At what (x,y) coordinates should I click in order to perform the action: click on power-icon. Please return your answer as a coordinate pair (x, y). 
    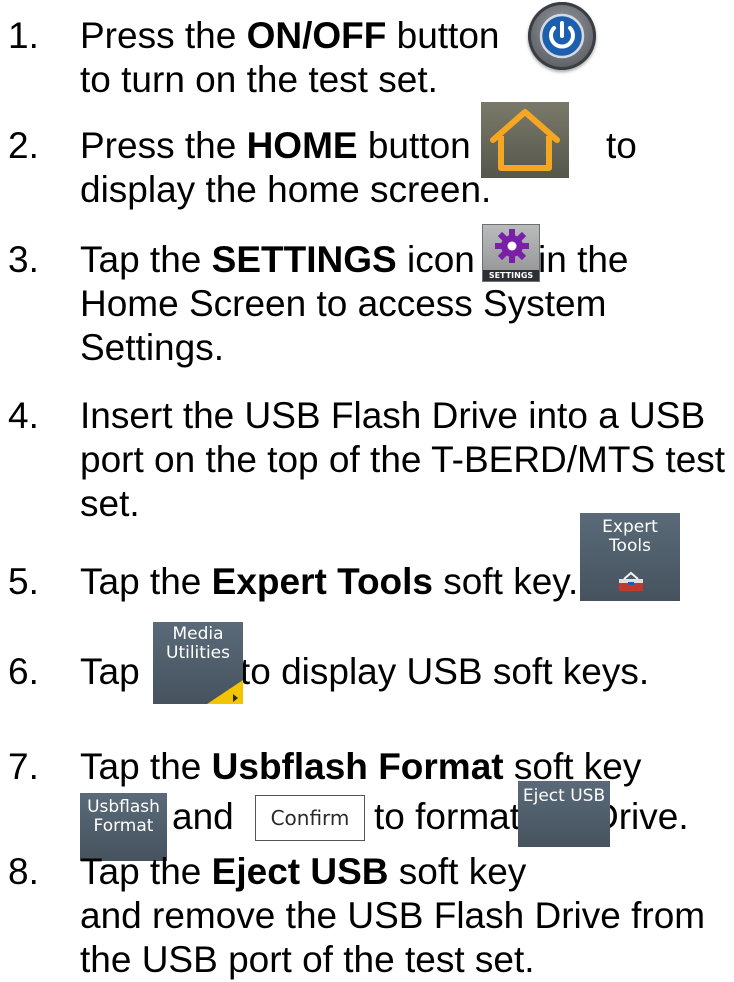
    Looking at the image, I should click on (562, 36).